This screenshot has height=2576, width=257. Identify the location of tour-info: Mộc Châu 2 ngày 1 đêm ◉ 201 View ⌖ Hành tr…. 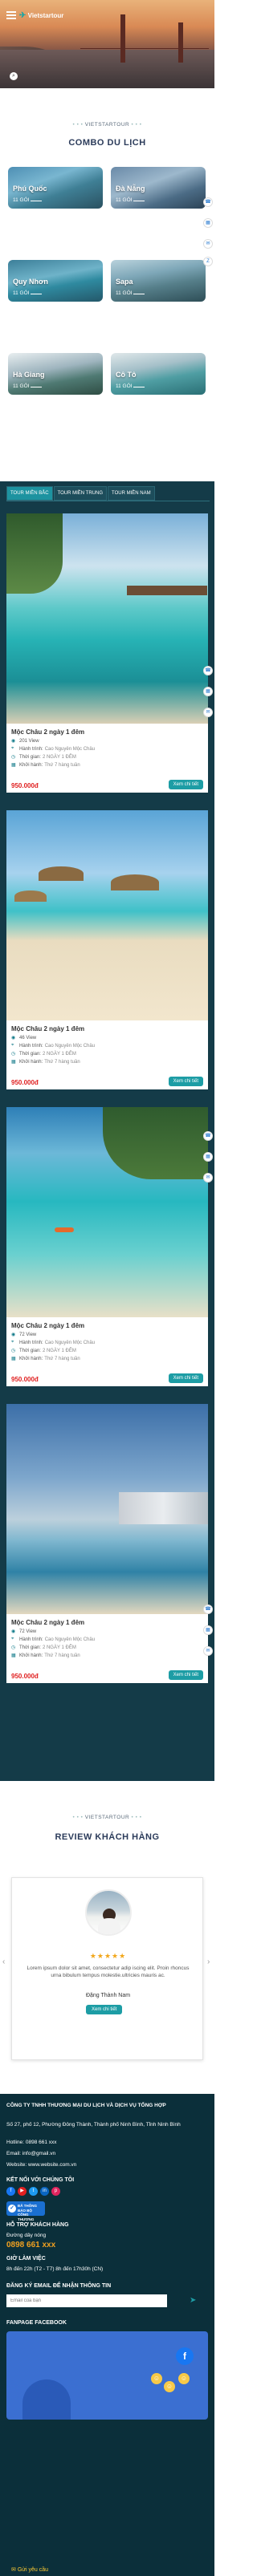
(107, 749).